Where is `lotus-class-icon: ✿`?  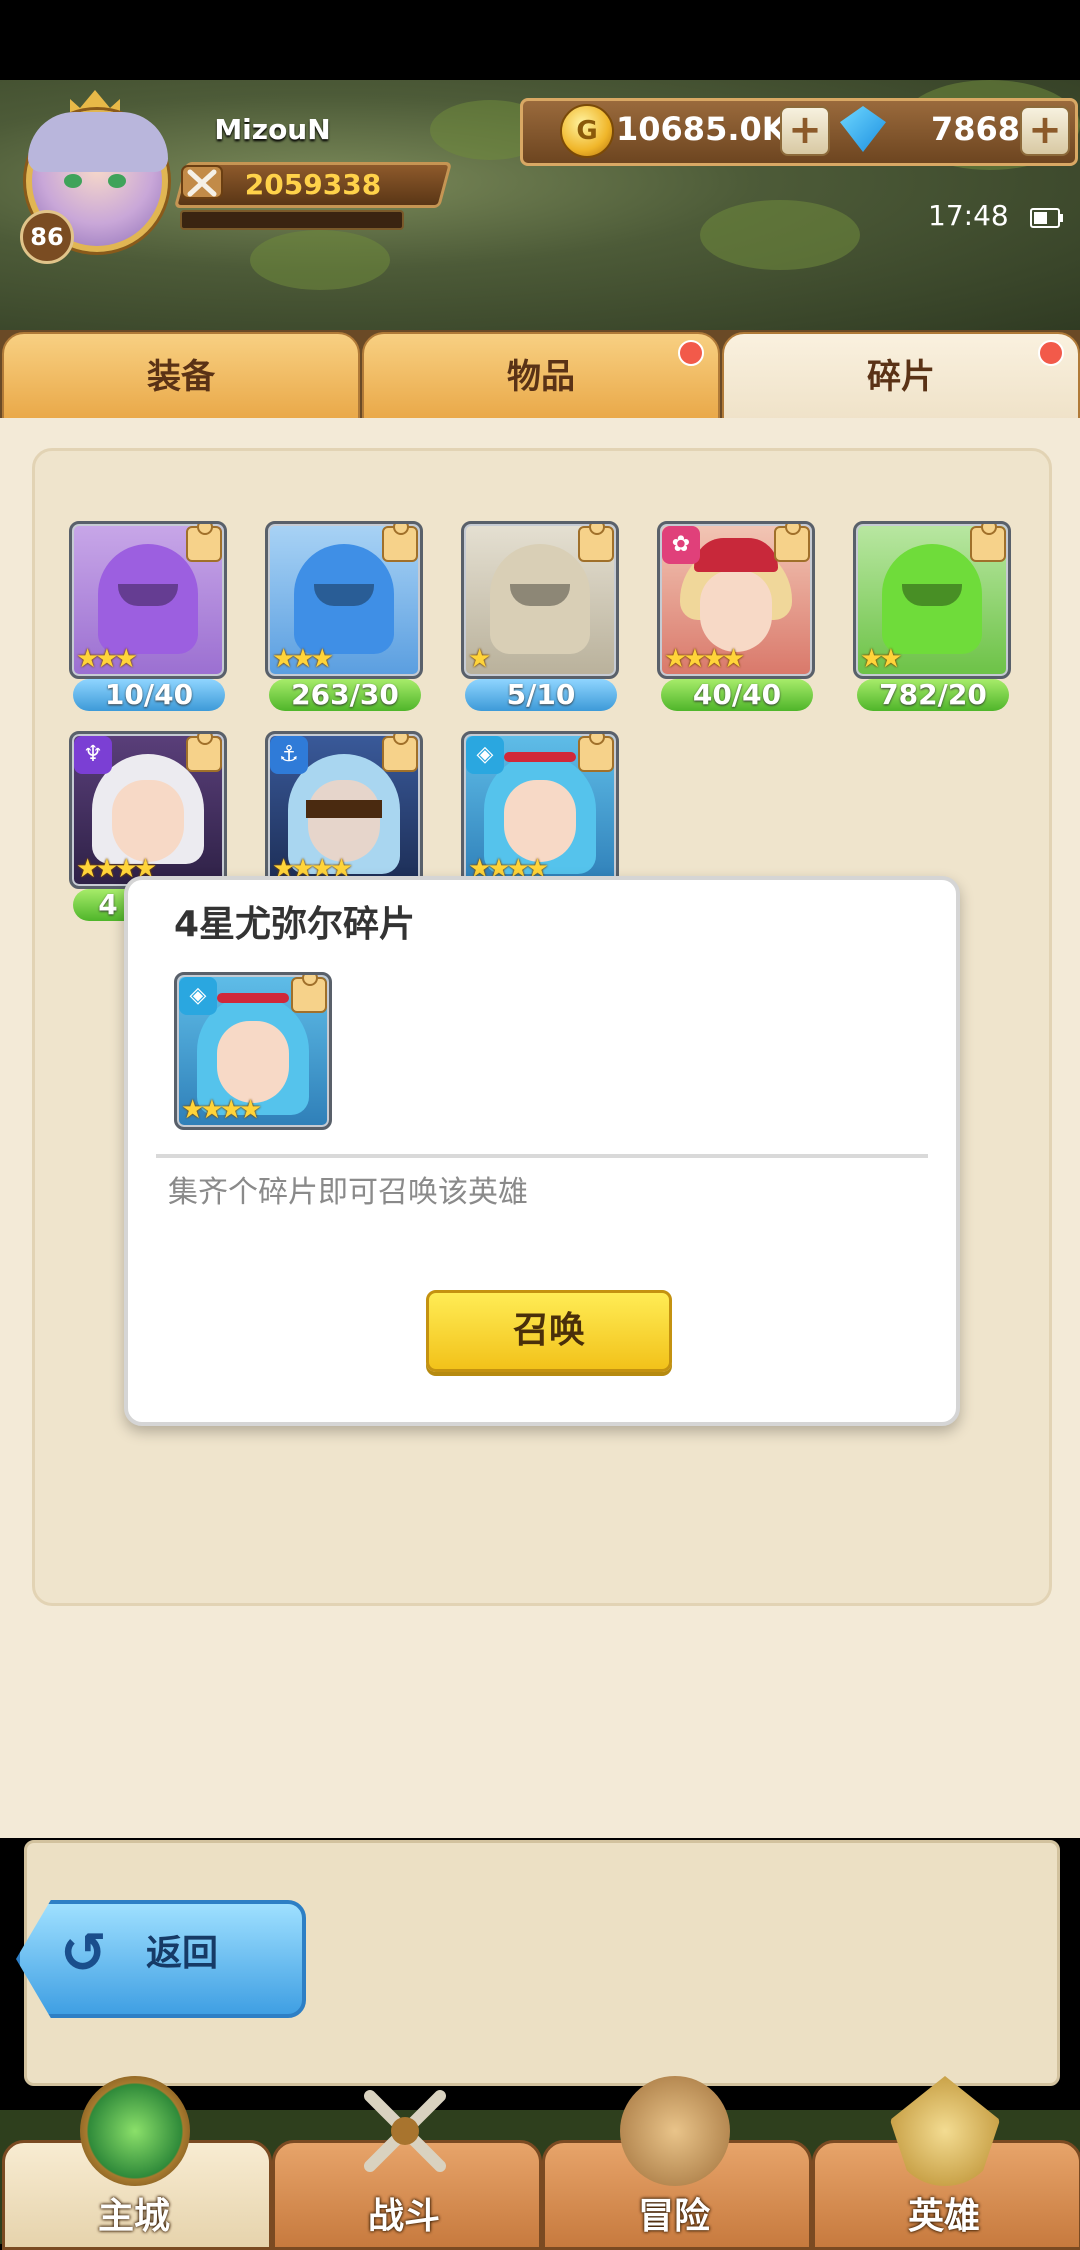 lotus-class-icon: ✿ is located at coordinates (681, 545).